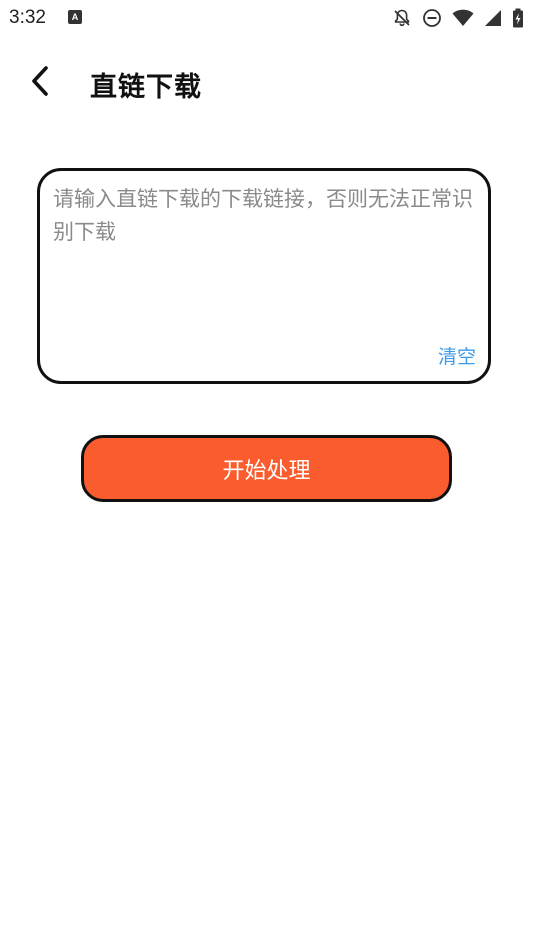 The height and width of the screenshot is (951, 534). Describe the element at coordinates (27, 17) in the screenshot. I see `status-time: 3:32` at that location.